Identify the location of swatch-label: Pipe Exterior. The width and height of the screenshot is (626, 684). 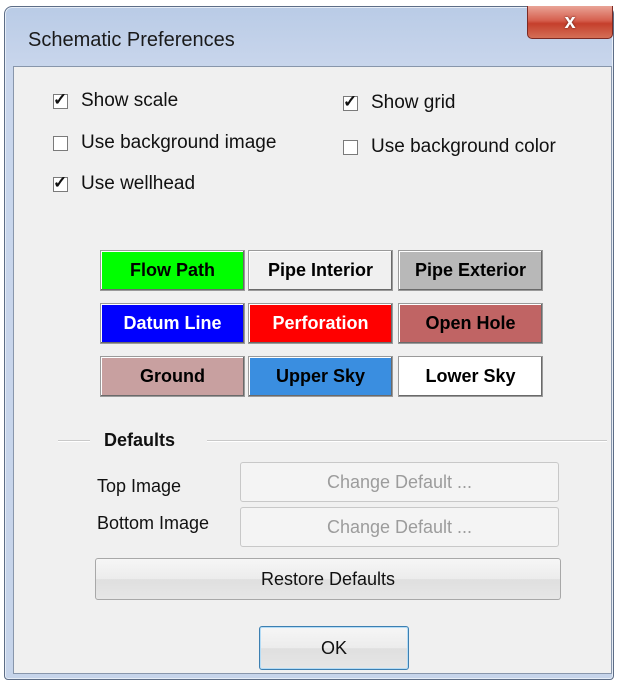
(470, 270).